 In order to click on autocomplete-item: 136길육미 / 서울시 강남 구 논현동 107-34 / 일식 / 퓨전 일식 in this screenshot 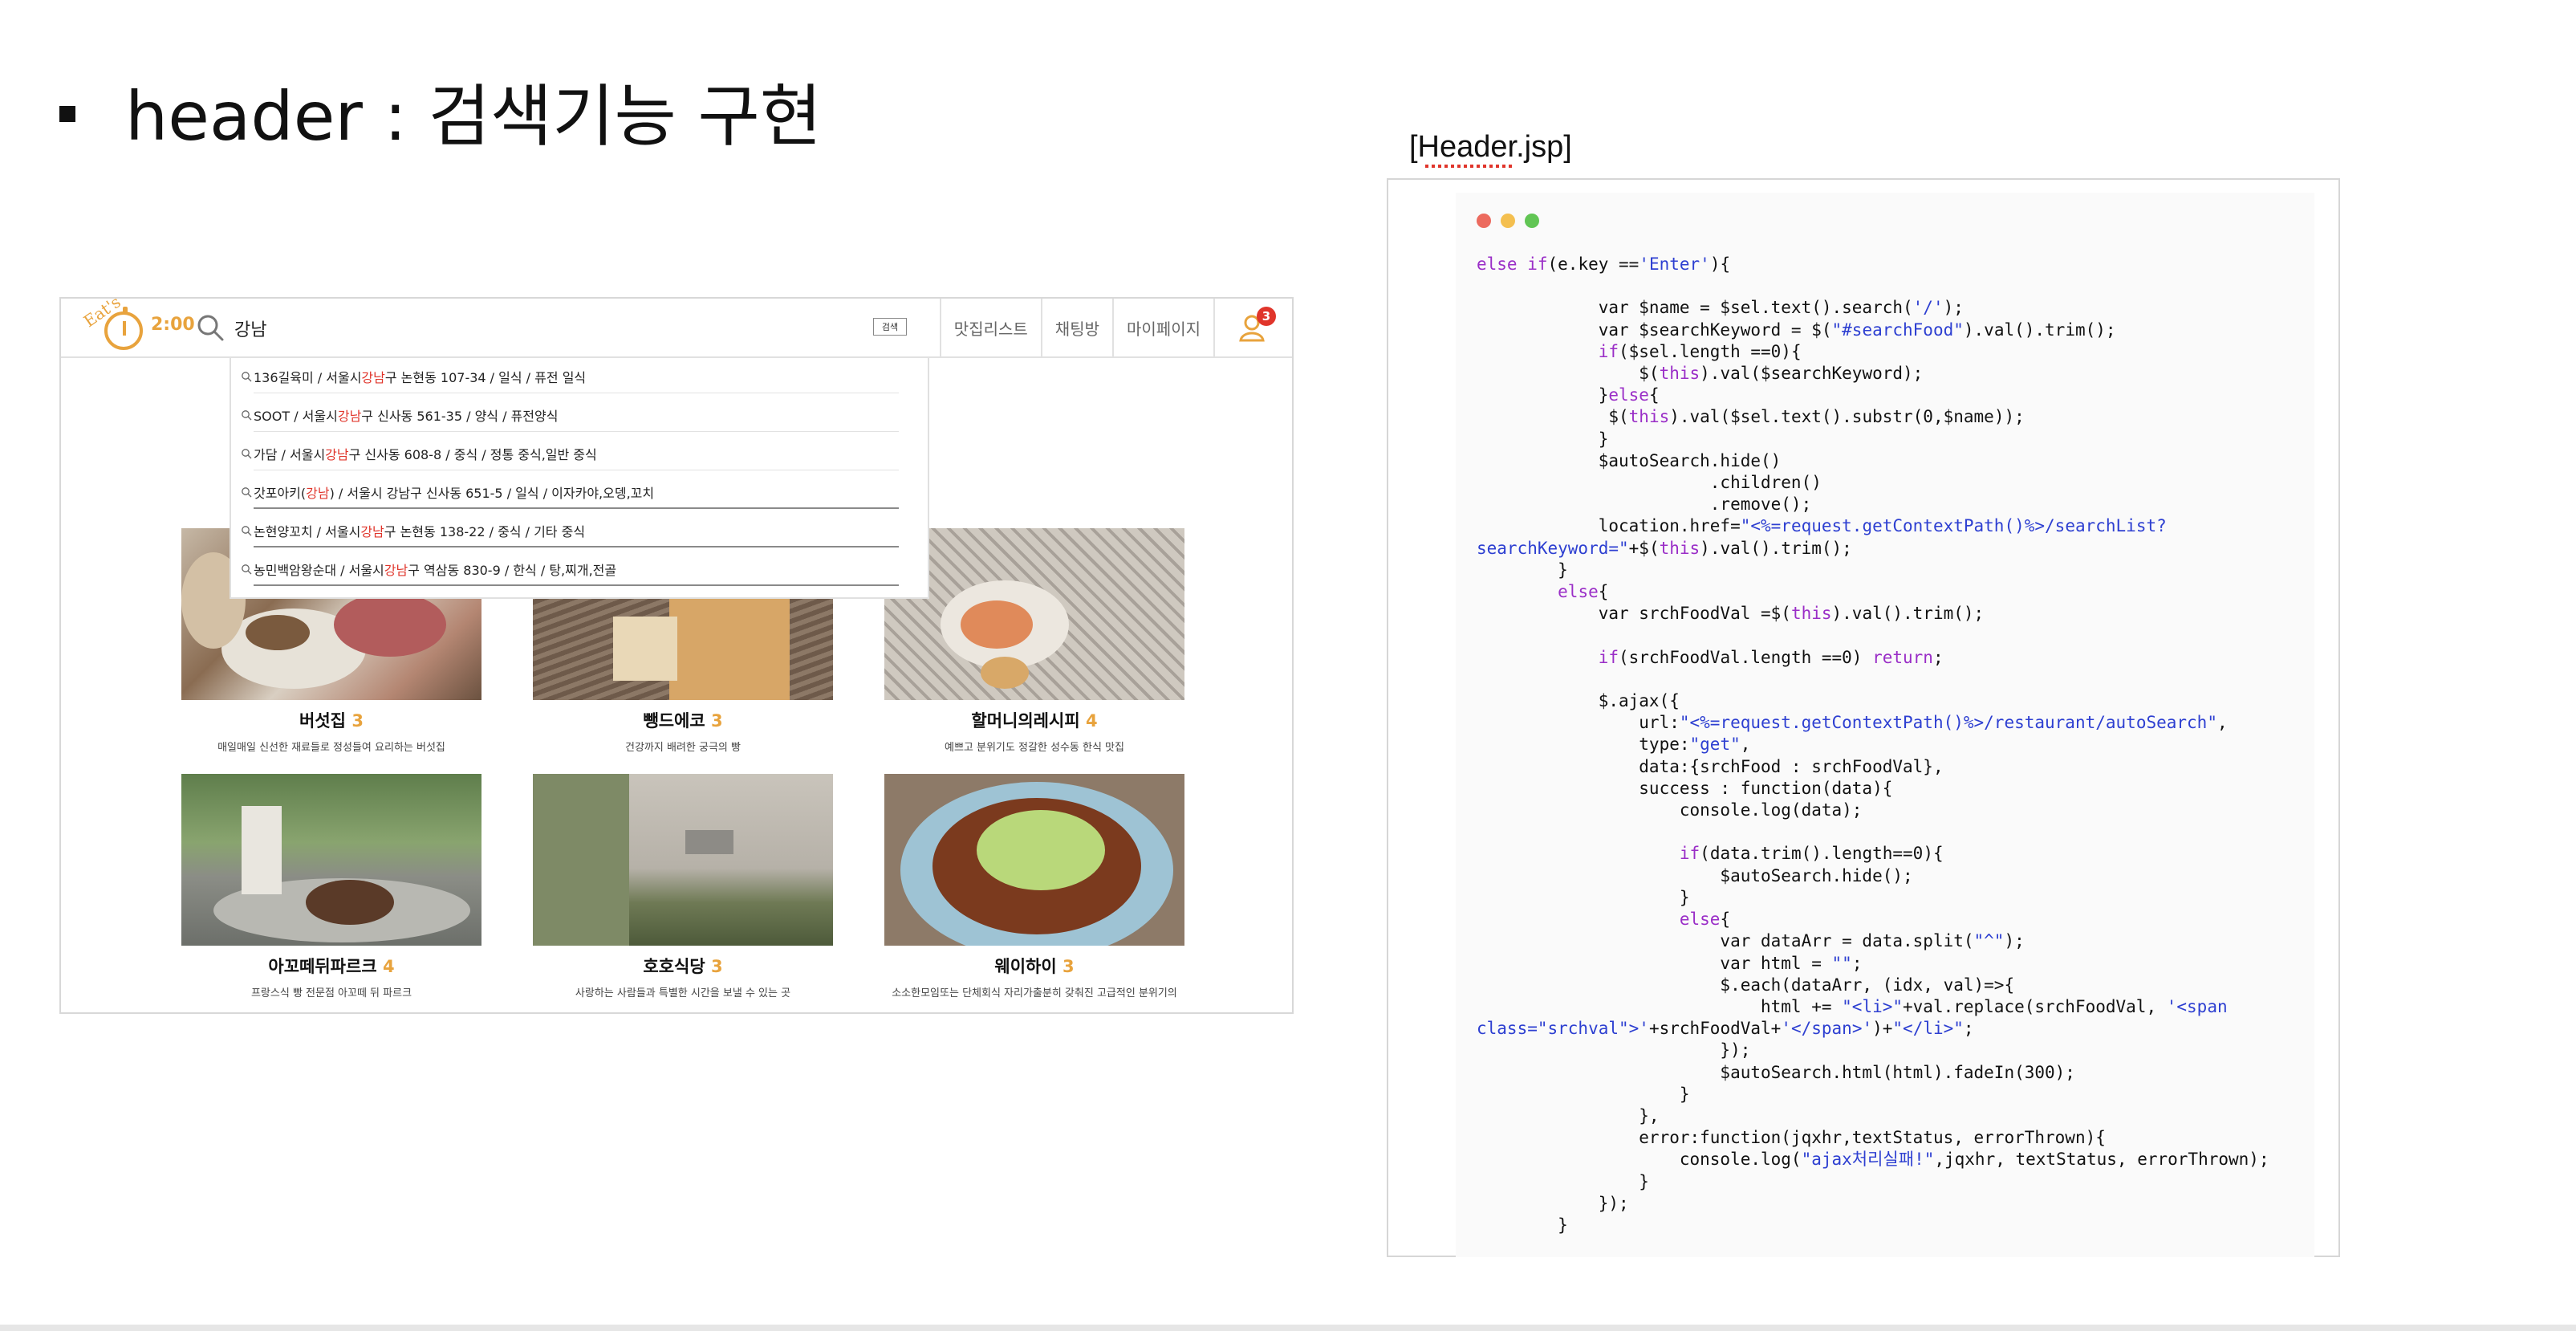, I will do `click(570, 376)`.